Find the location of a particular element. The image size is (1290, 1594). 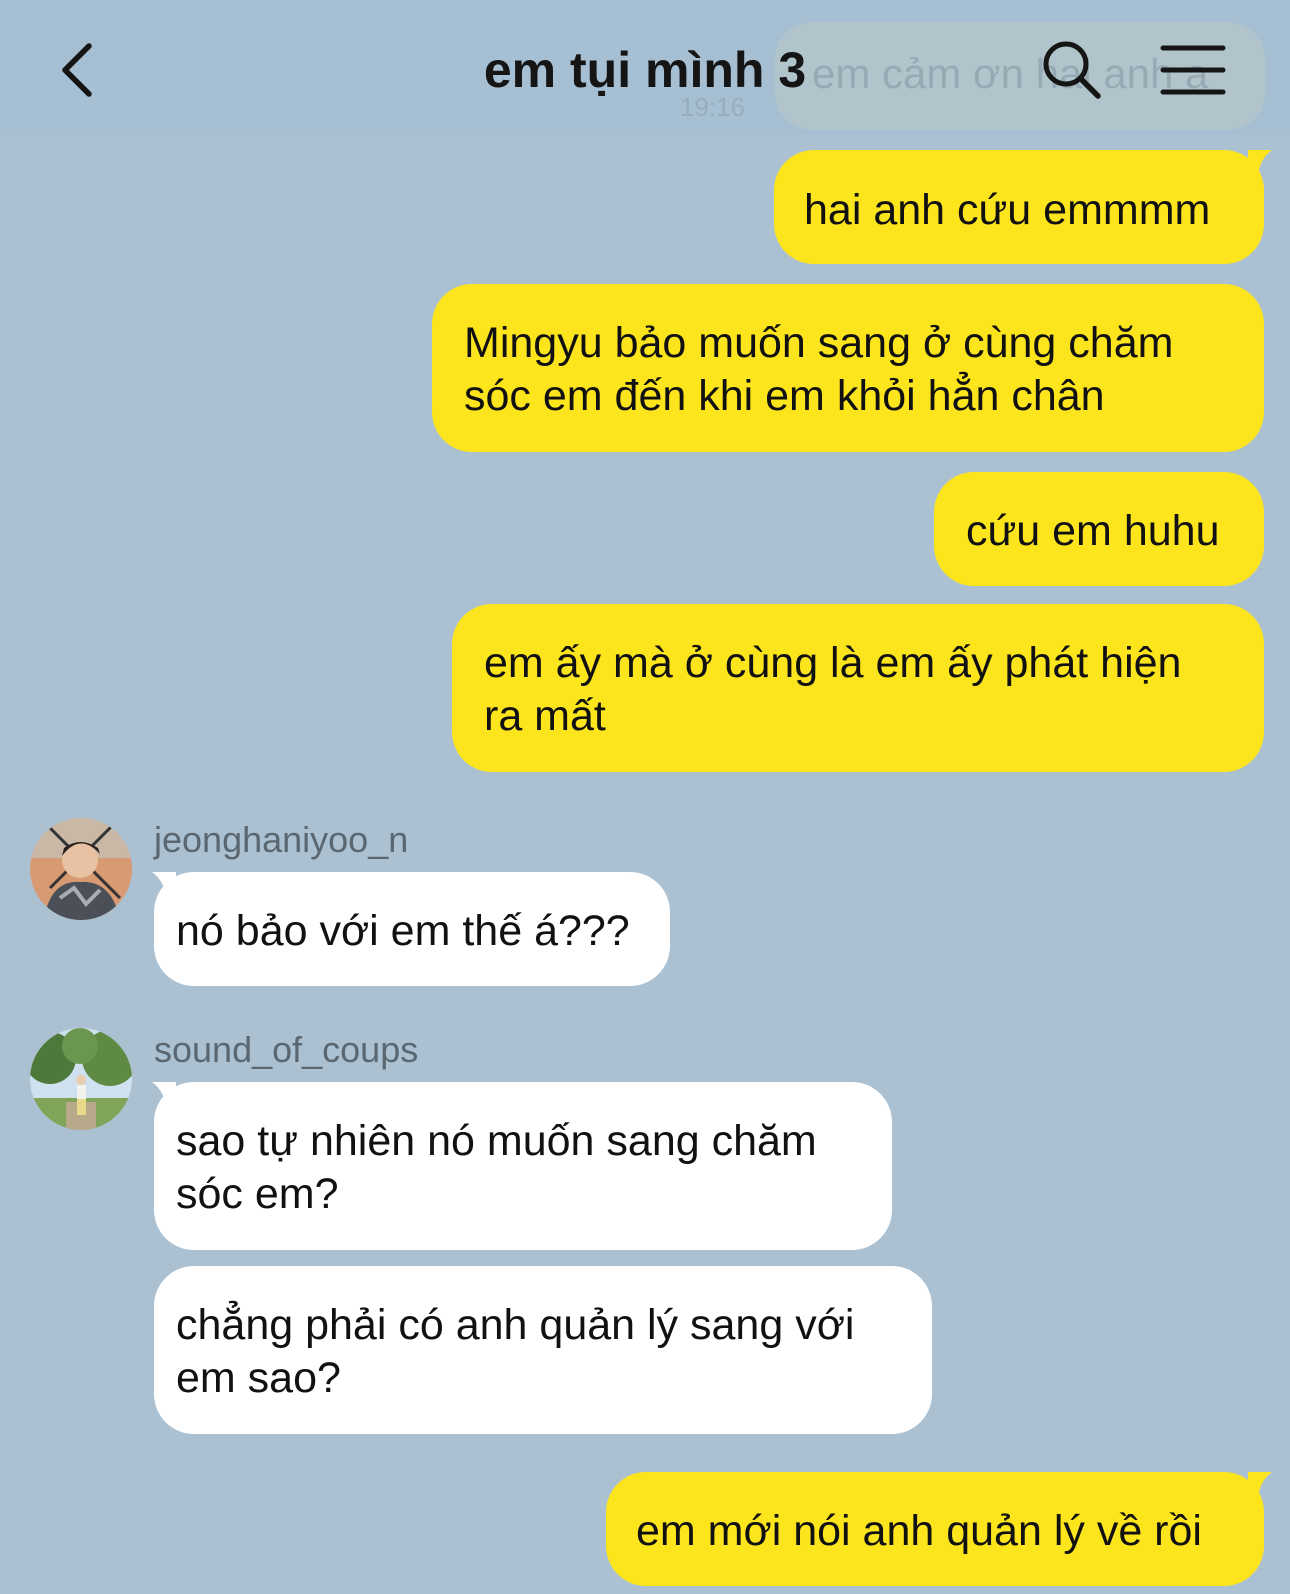

message-text: hai anh cứu emmmm is located at coordinates (1007, 210).